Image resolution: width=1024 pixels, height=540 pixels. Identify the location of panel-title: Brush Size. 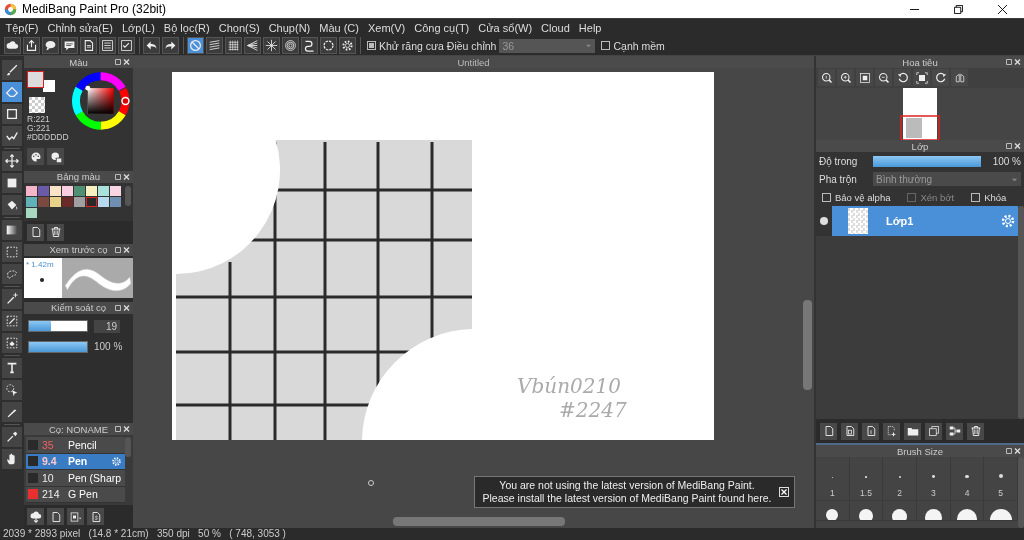
(920, 451).